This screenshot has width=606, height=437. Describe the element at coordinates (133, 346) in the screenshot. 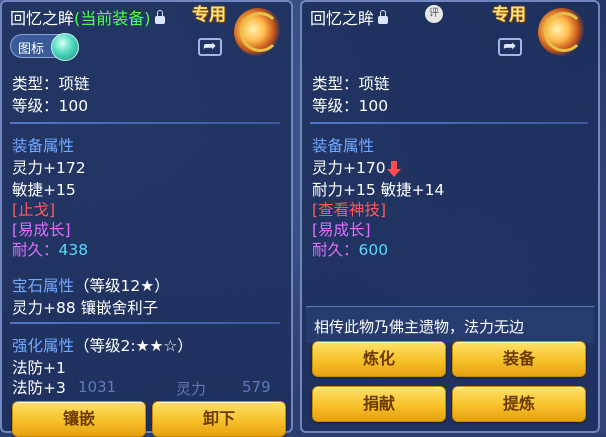

I see `enhance-level: （等级2:★★☆）` at that location.